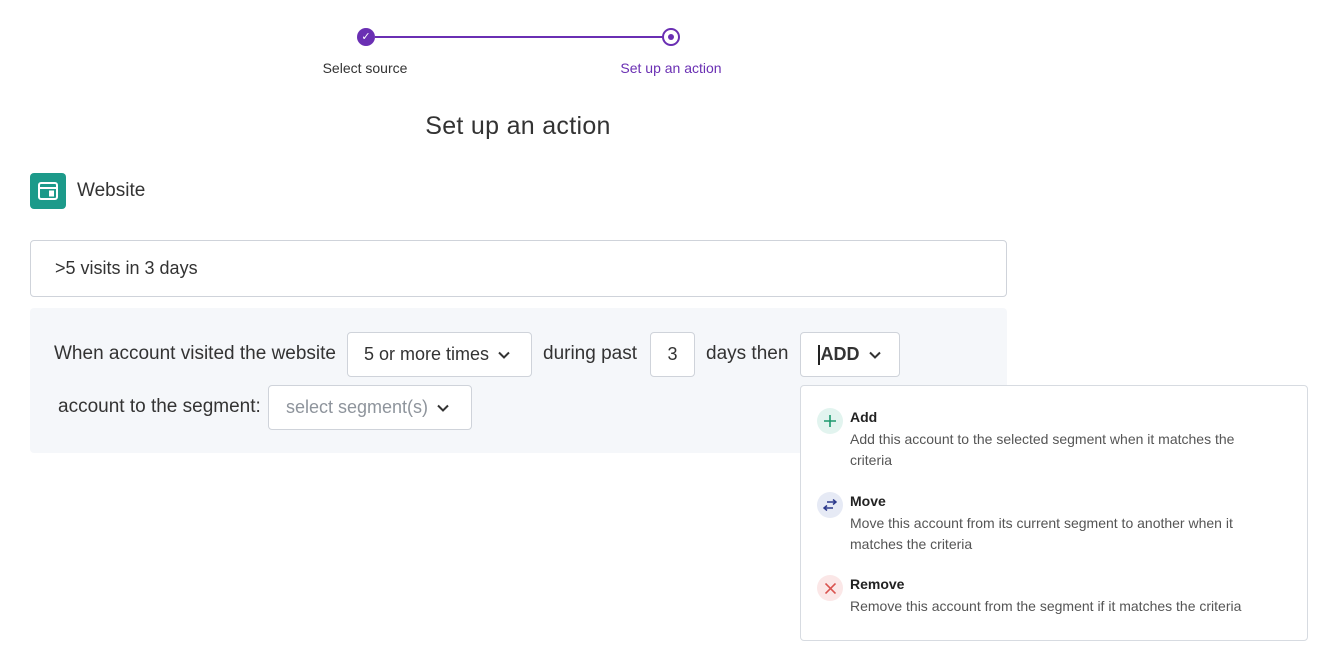 The width and height of the screenshot is (1340, 671). Describe the element at coordinates (830, 421) in the screenshot. I see `plus-icon` at that location.